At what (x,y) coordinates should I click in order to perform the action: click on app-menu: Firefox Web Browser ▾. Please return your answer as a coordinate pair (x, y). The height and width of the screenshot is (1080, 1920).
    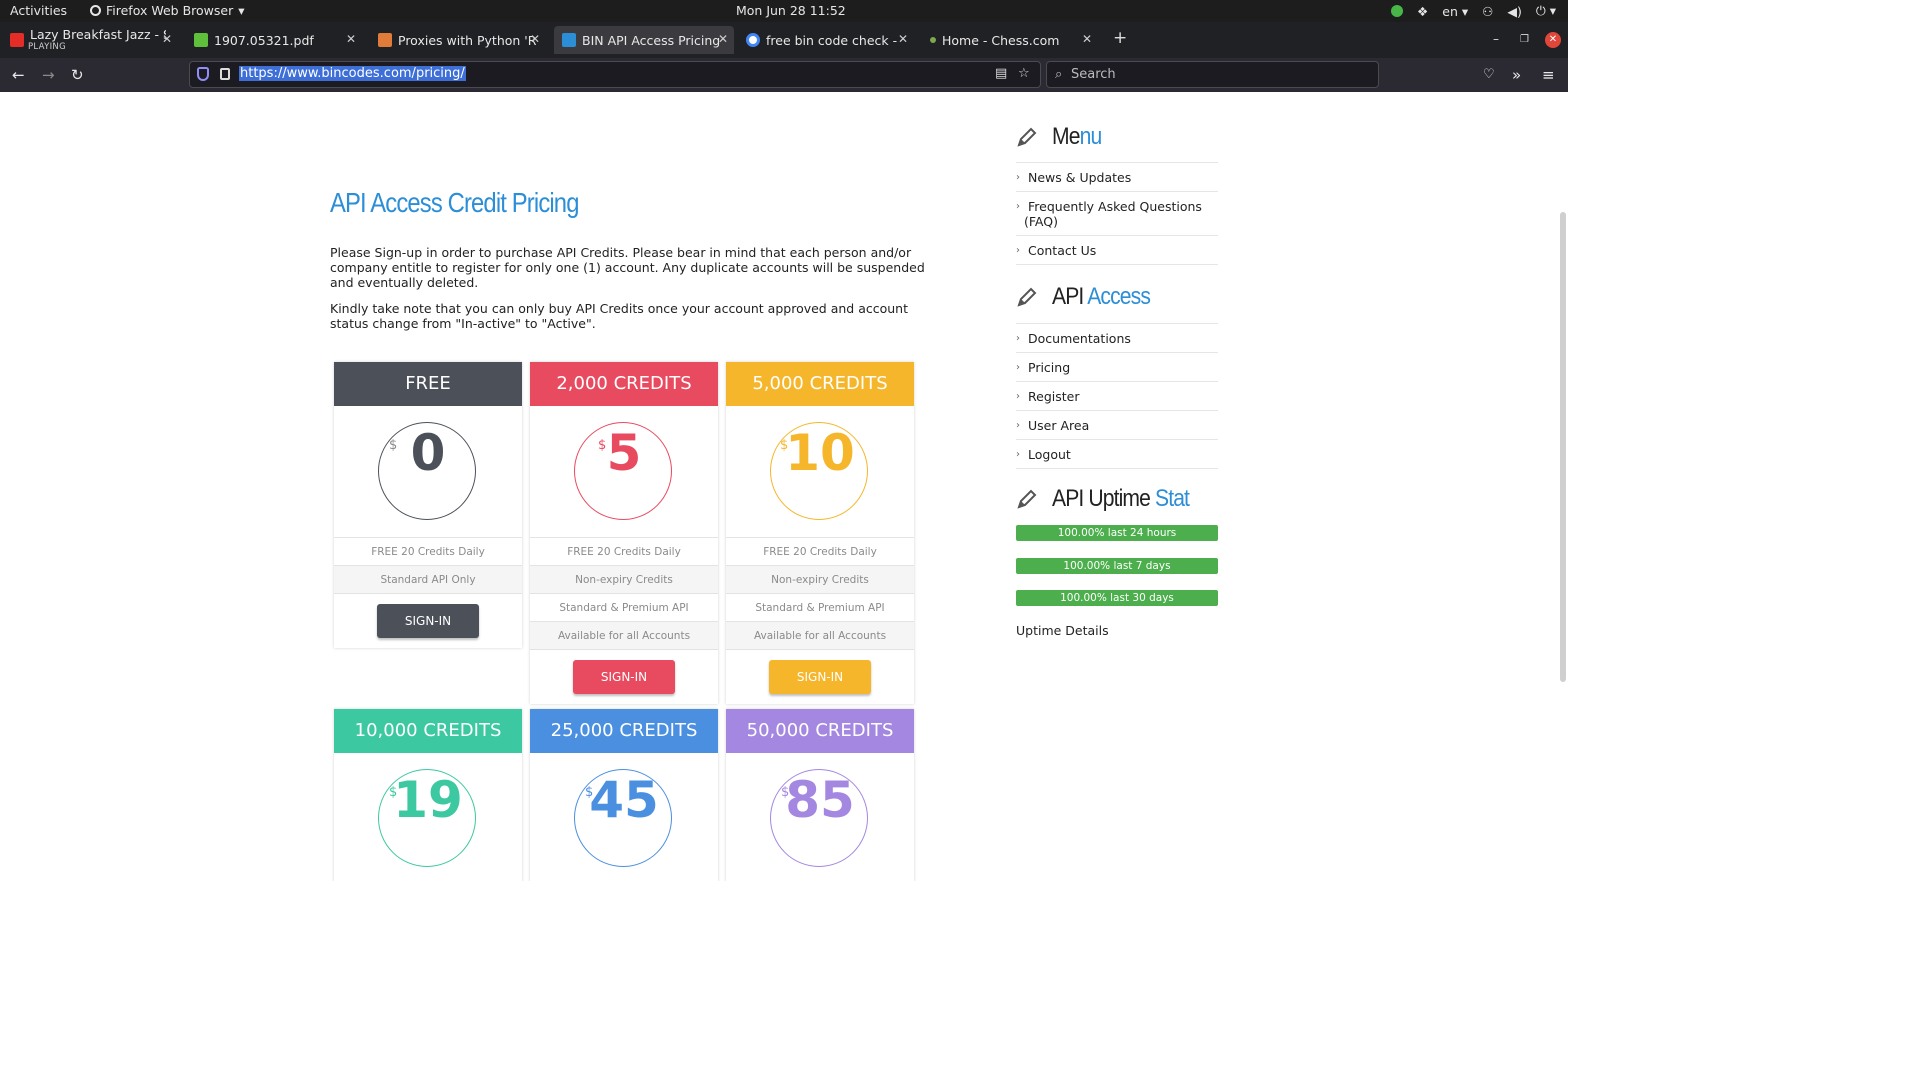
    Looking at the image, I should click on (167, 10).